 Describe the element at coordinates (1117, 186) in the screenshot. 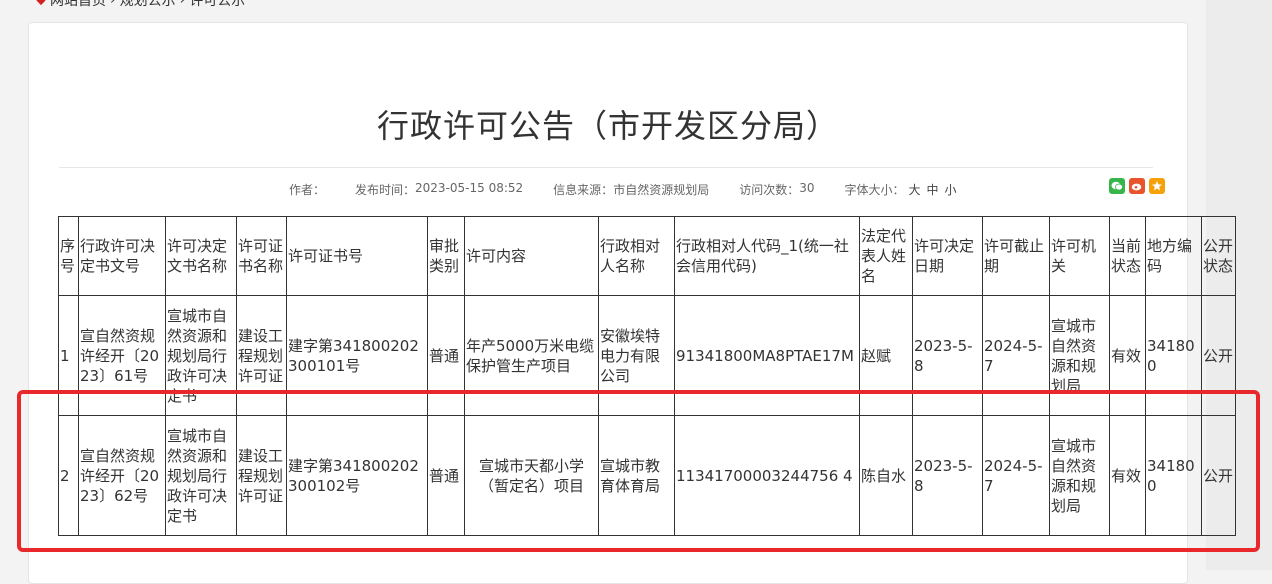

I see `wechat-icon` at that location.